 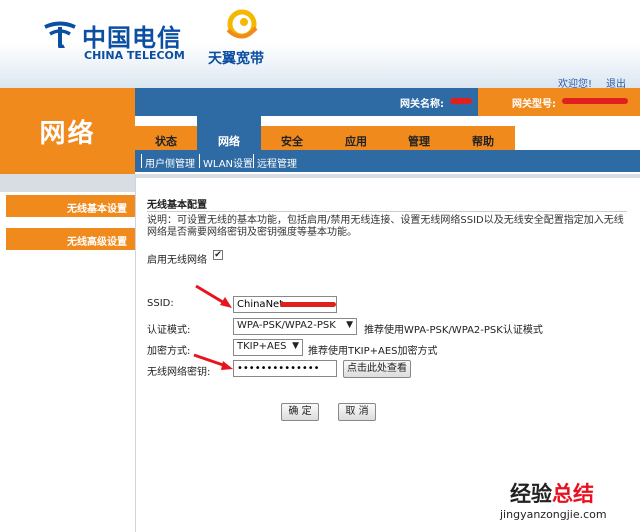 I want to click on subnav-remote: 远程管理, so click(x=277, y=162).